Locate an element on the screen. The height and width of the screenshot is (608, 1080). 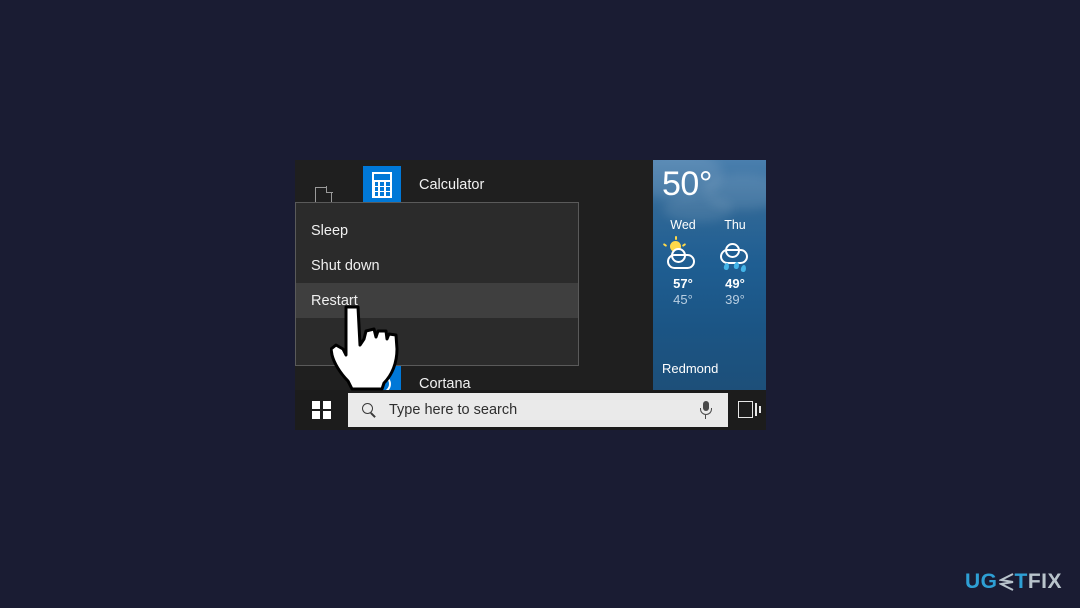
windows-logo-icon is located at coordinates (321, 410).